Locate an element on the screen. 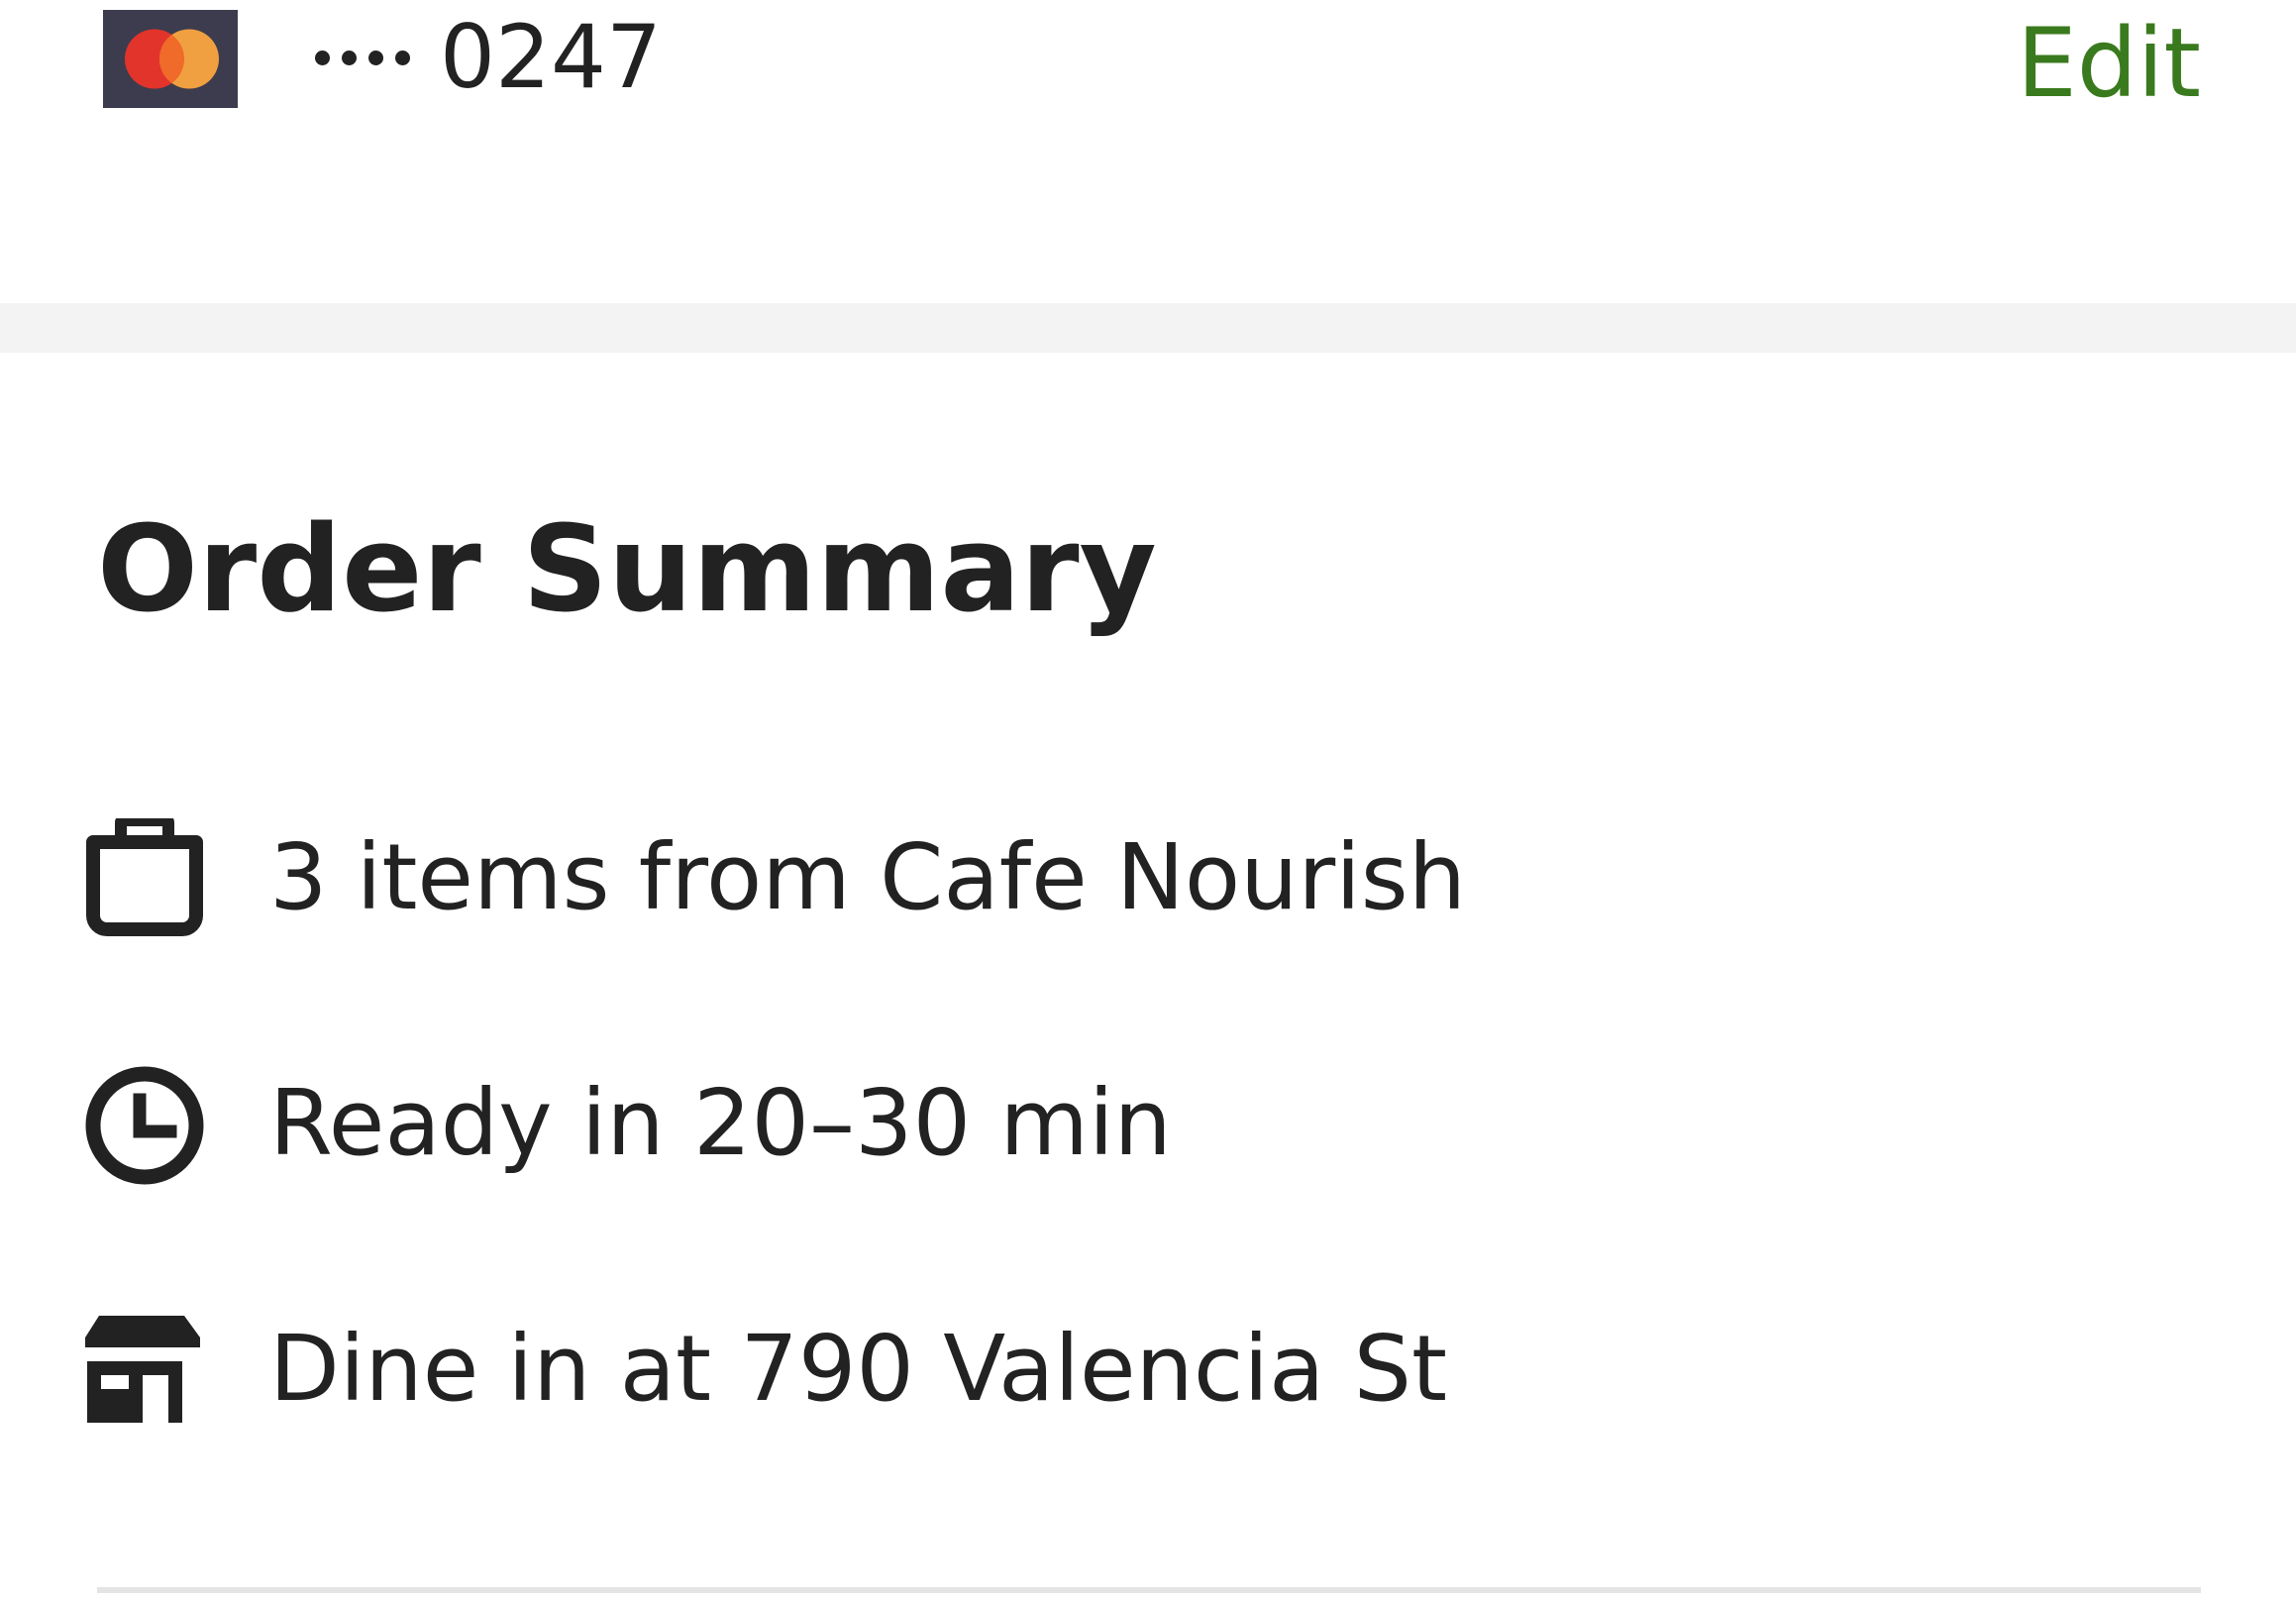 This screenshot has width=2296, height=1605. shopping-bag-icon is located at coordinates (144, 879).